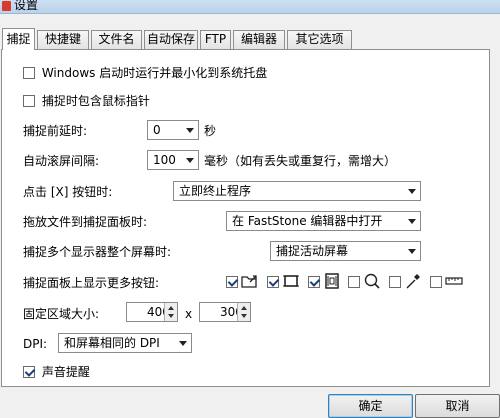  I want to click on sound-label: 声音提醒, so click(65, 372).